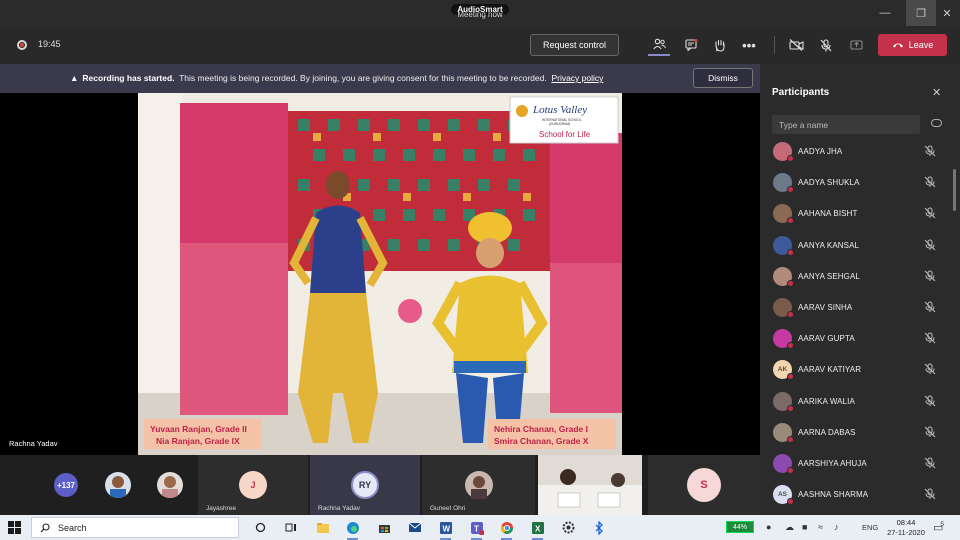 This screenshot has width=960, height=540. What do you see at coordinates (828, 214) in the screenshot?
I see `participant-name: AAHANA BISHT` at bounding box center [828, 214].